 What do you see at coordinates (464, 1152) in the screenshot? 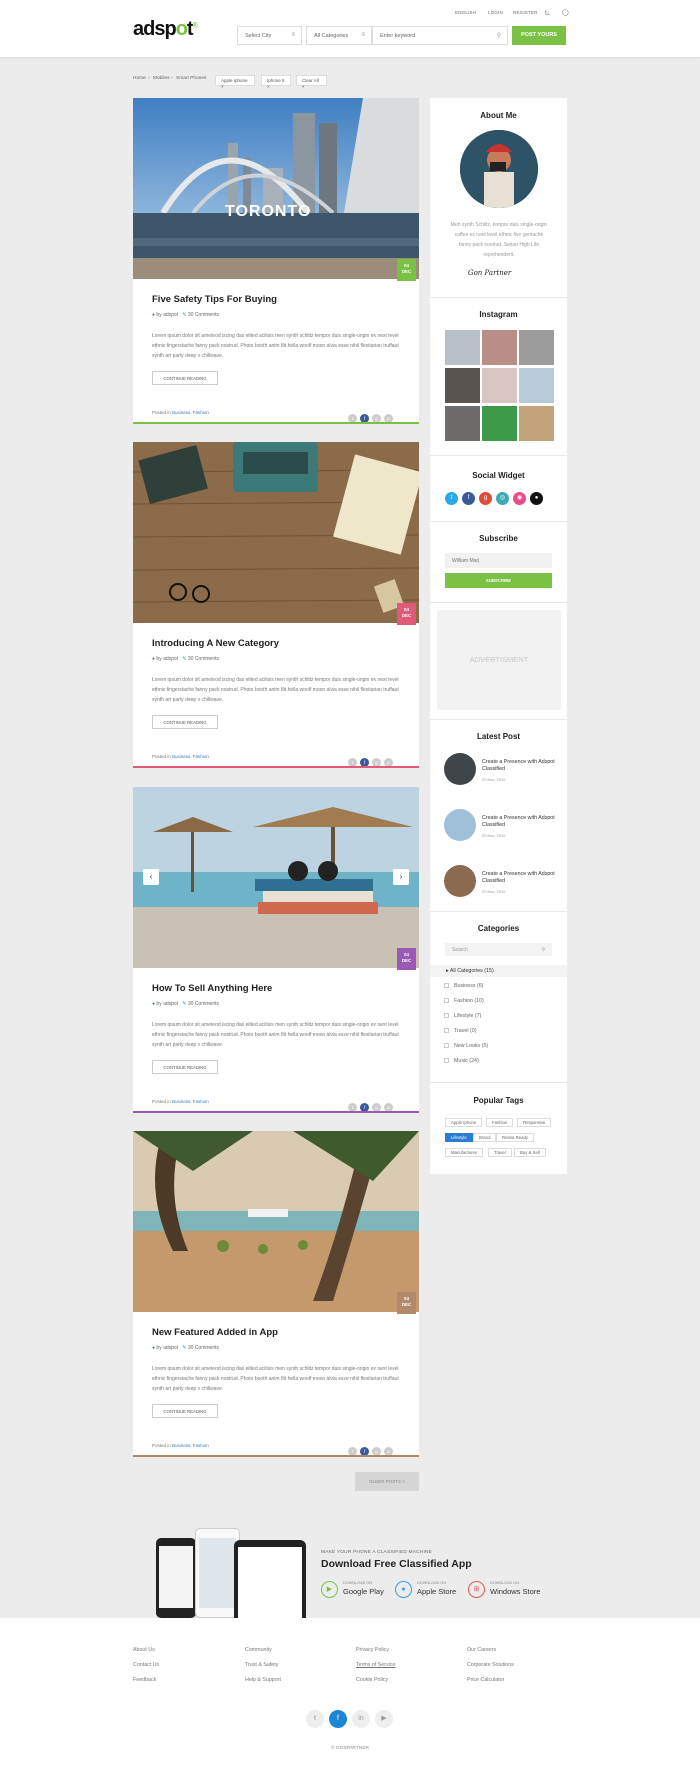
I see `tag-chip: Manufactures` at bounding box center [464, 1152].